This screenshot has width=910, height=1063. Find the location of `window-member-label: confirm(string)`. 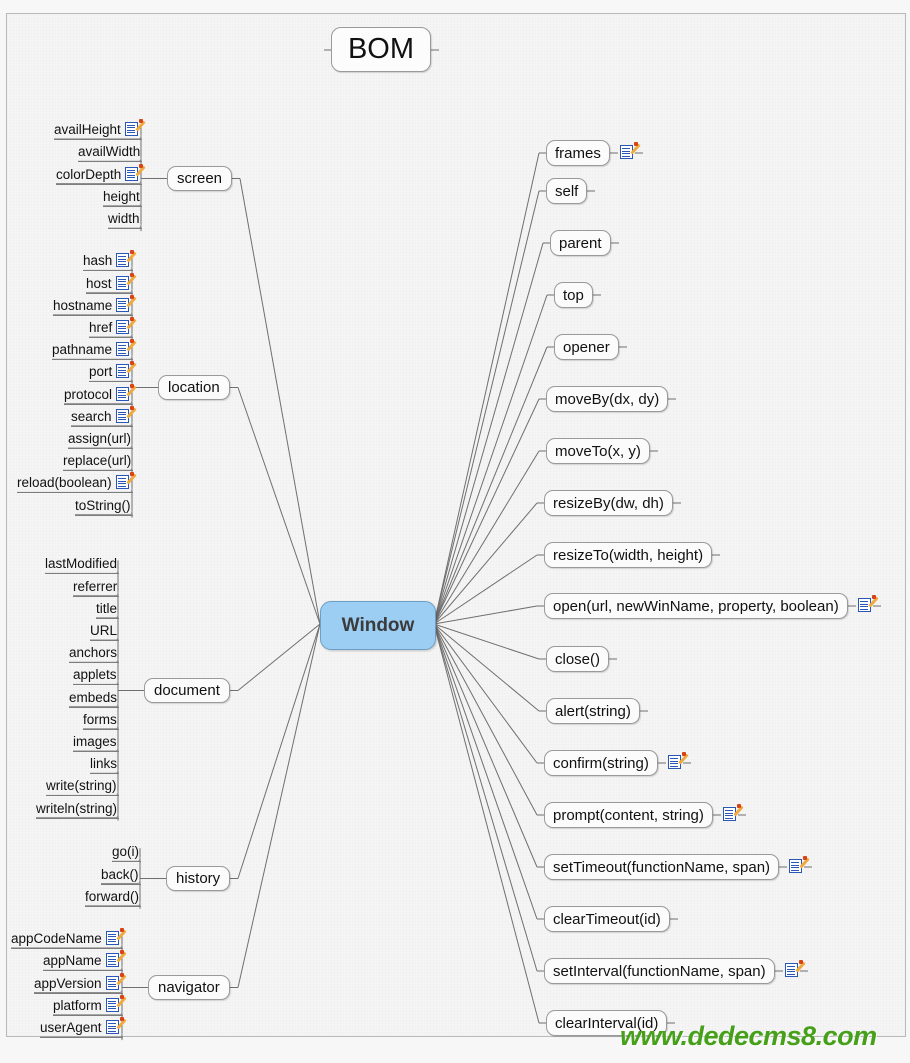

window-member-label: confirm(string) is located at coordinates (601, 763).